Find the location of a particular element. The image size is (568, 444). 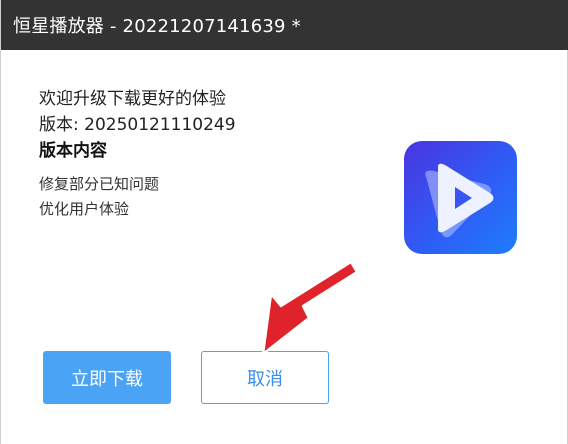

release-notes-heading: 版本内容 is located at coordinates (73, 151).